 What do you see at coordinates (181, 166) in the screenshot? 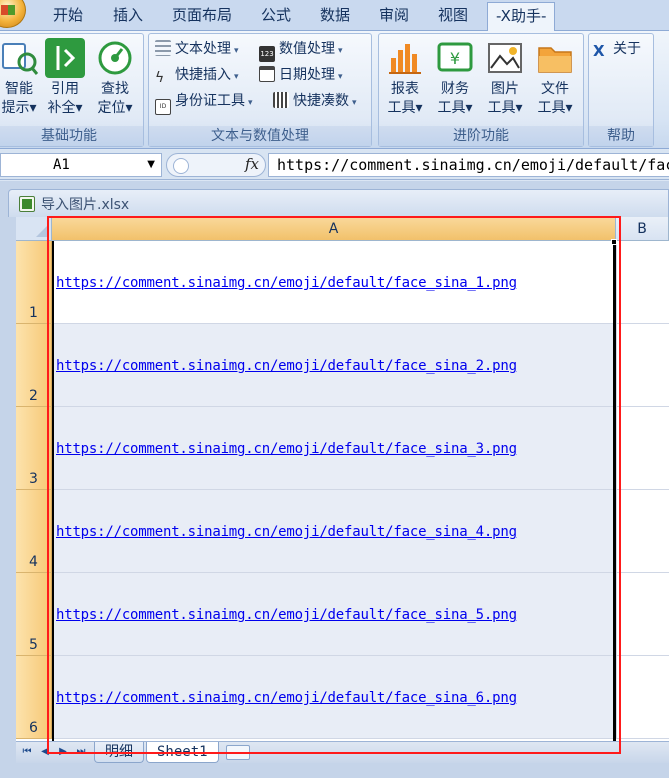
I see `expand-circle-icon` at bounding box center [181, 166].